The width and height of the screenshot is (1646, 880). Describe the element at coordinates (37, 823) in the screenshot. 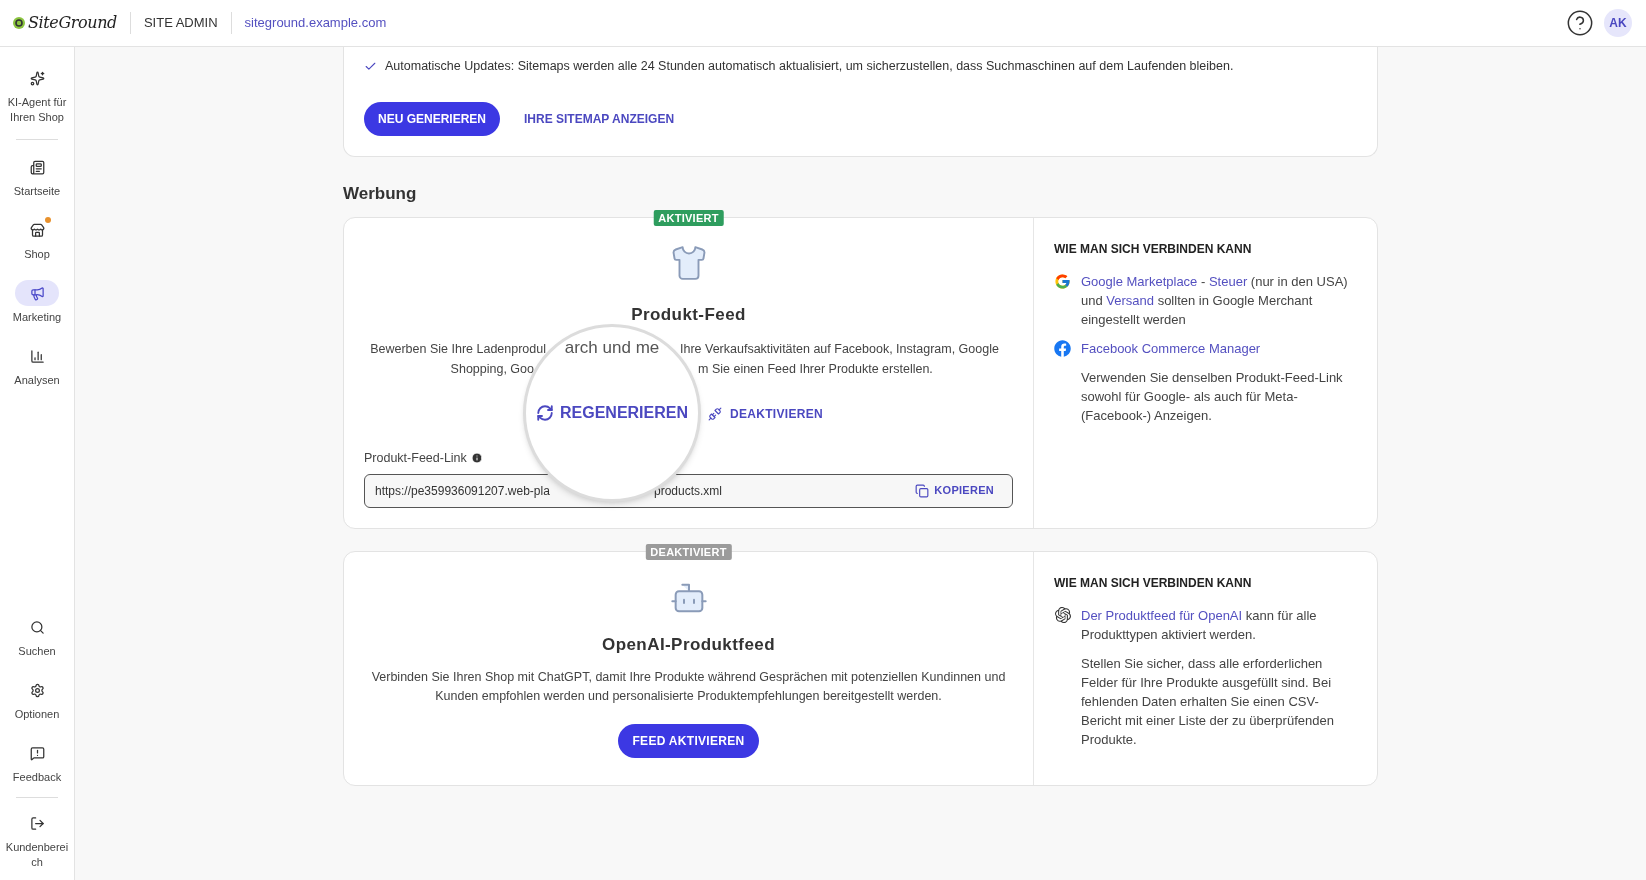

I see `exit-icon` at that location.